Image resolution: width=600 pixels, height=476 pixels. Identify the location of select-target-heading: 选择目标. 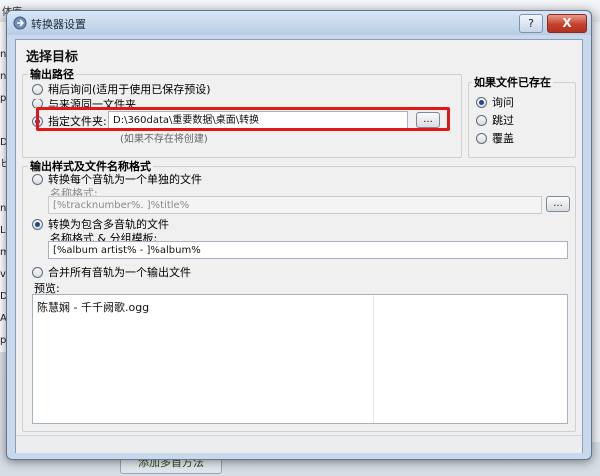
(52, 57).